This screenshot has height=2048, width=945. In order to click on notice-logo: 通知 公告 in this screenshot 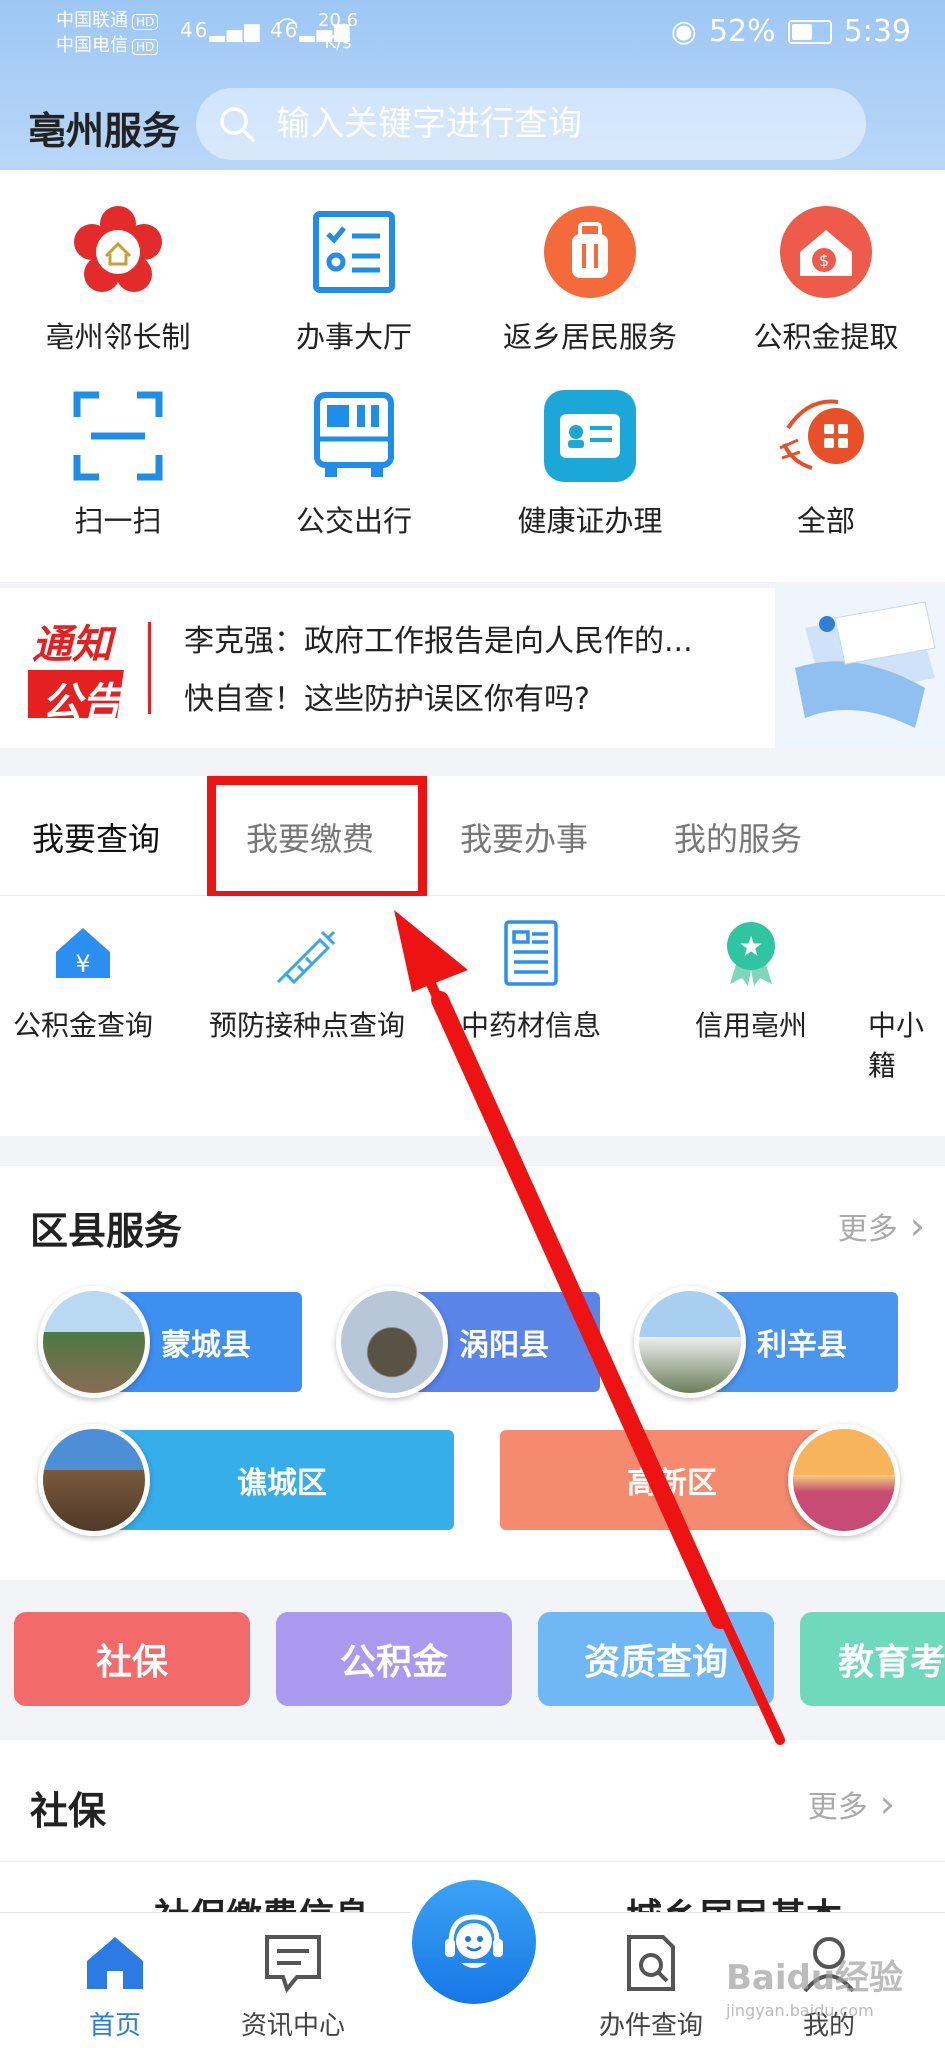, I will do `click(77, 669)`.